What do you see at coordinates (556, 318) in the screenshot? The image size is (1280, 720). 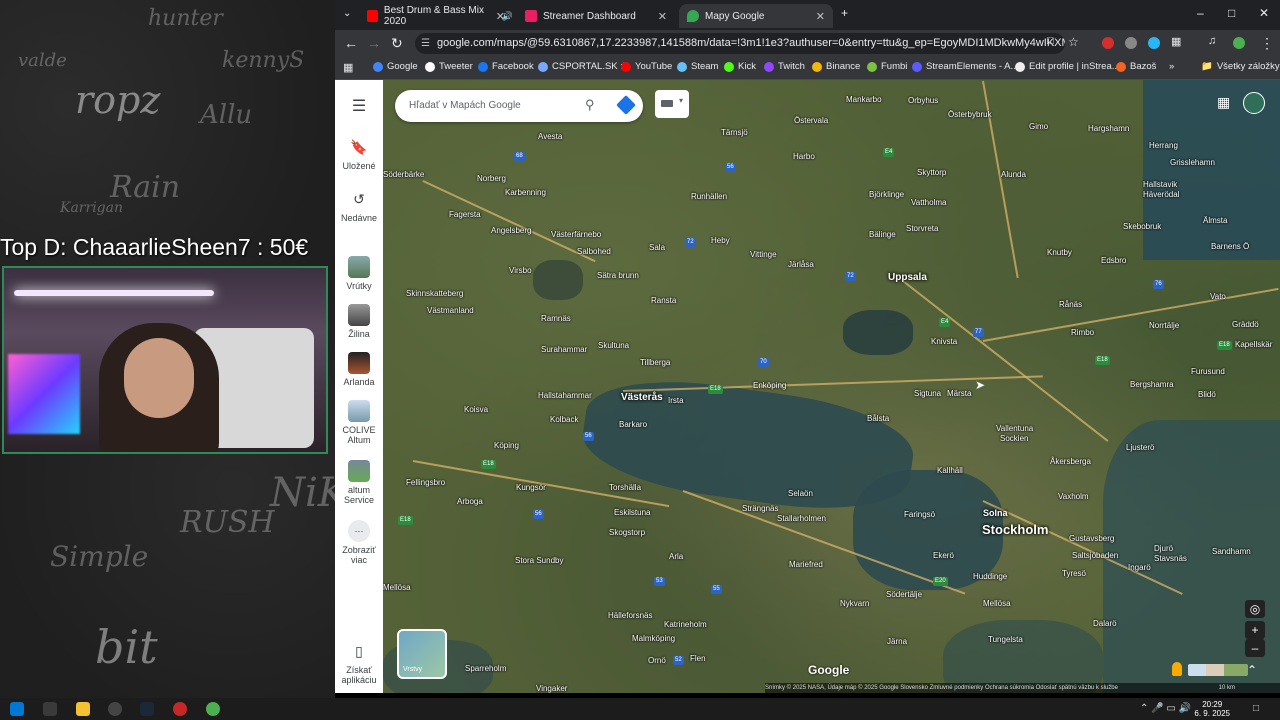 I see `place-label: Ramnäs` at bounding box center [556, 318].